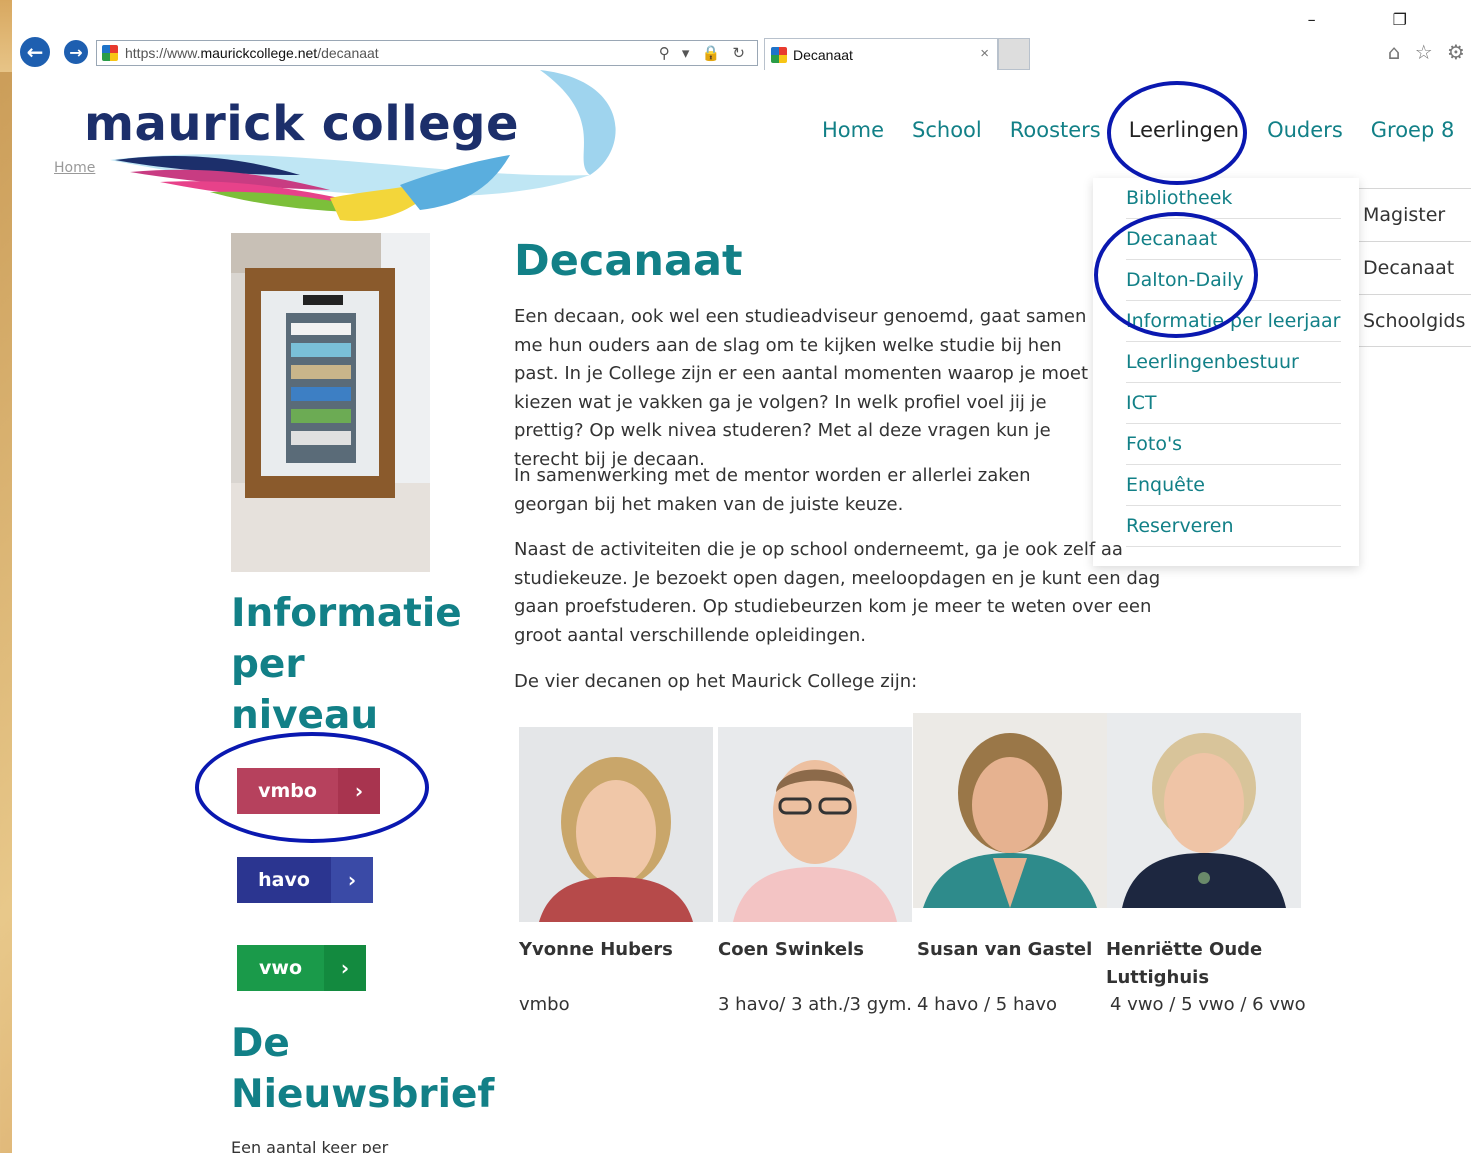 The image size is (1471, 1153). Describe the element at coordinates (268, 664) in the screenshot. I see `heading-line: per` at that location.